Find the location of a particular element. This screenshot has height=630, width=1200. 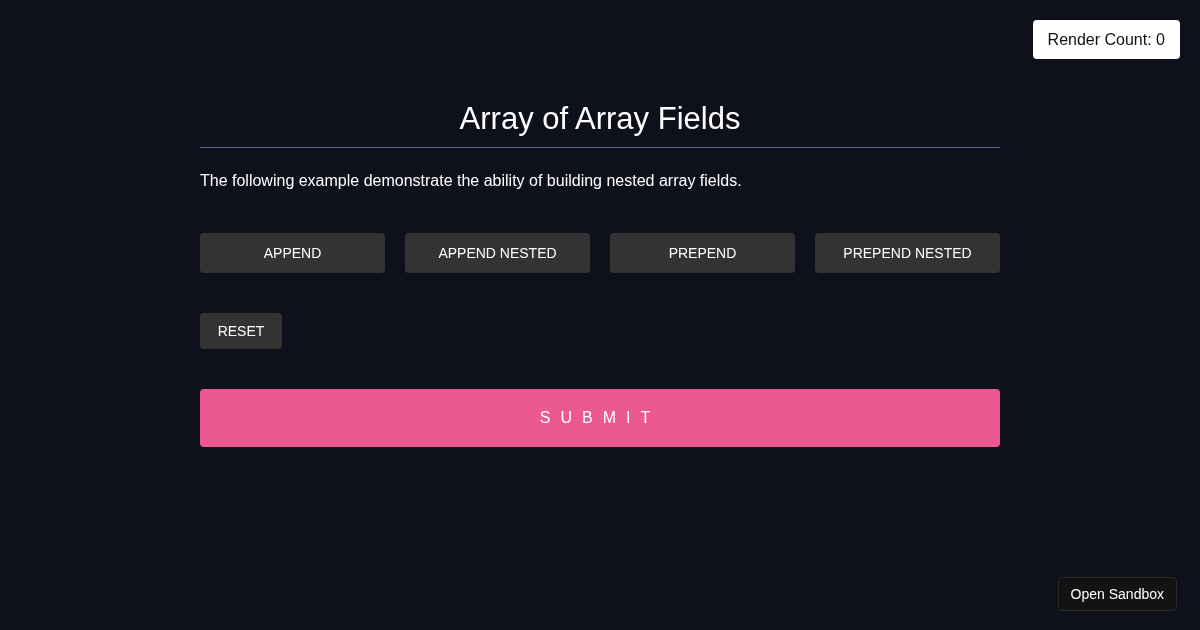

open-sandbox-button: Open Sandbox is located at coordinates (1117, 594).